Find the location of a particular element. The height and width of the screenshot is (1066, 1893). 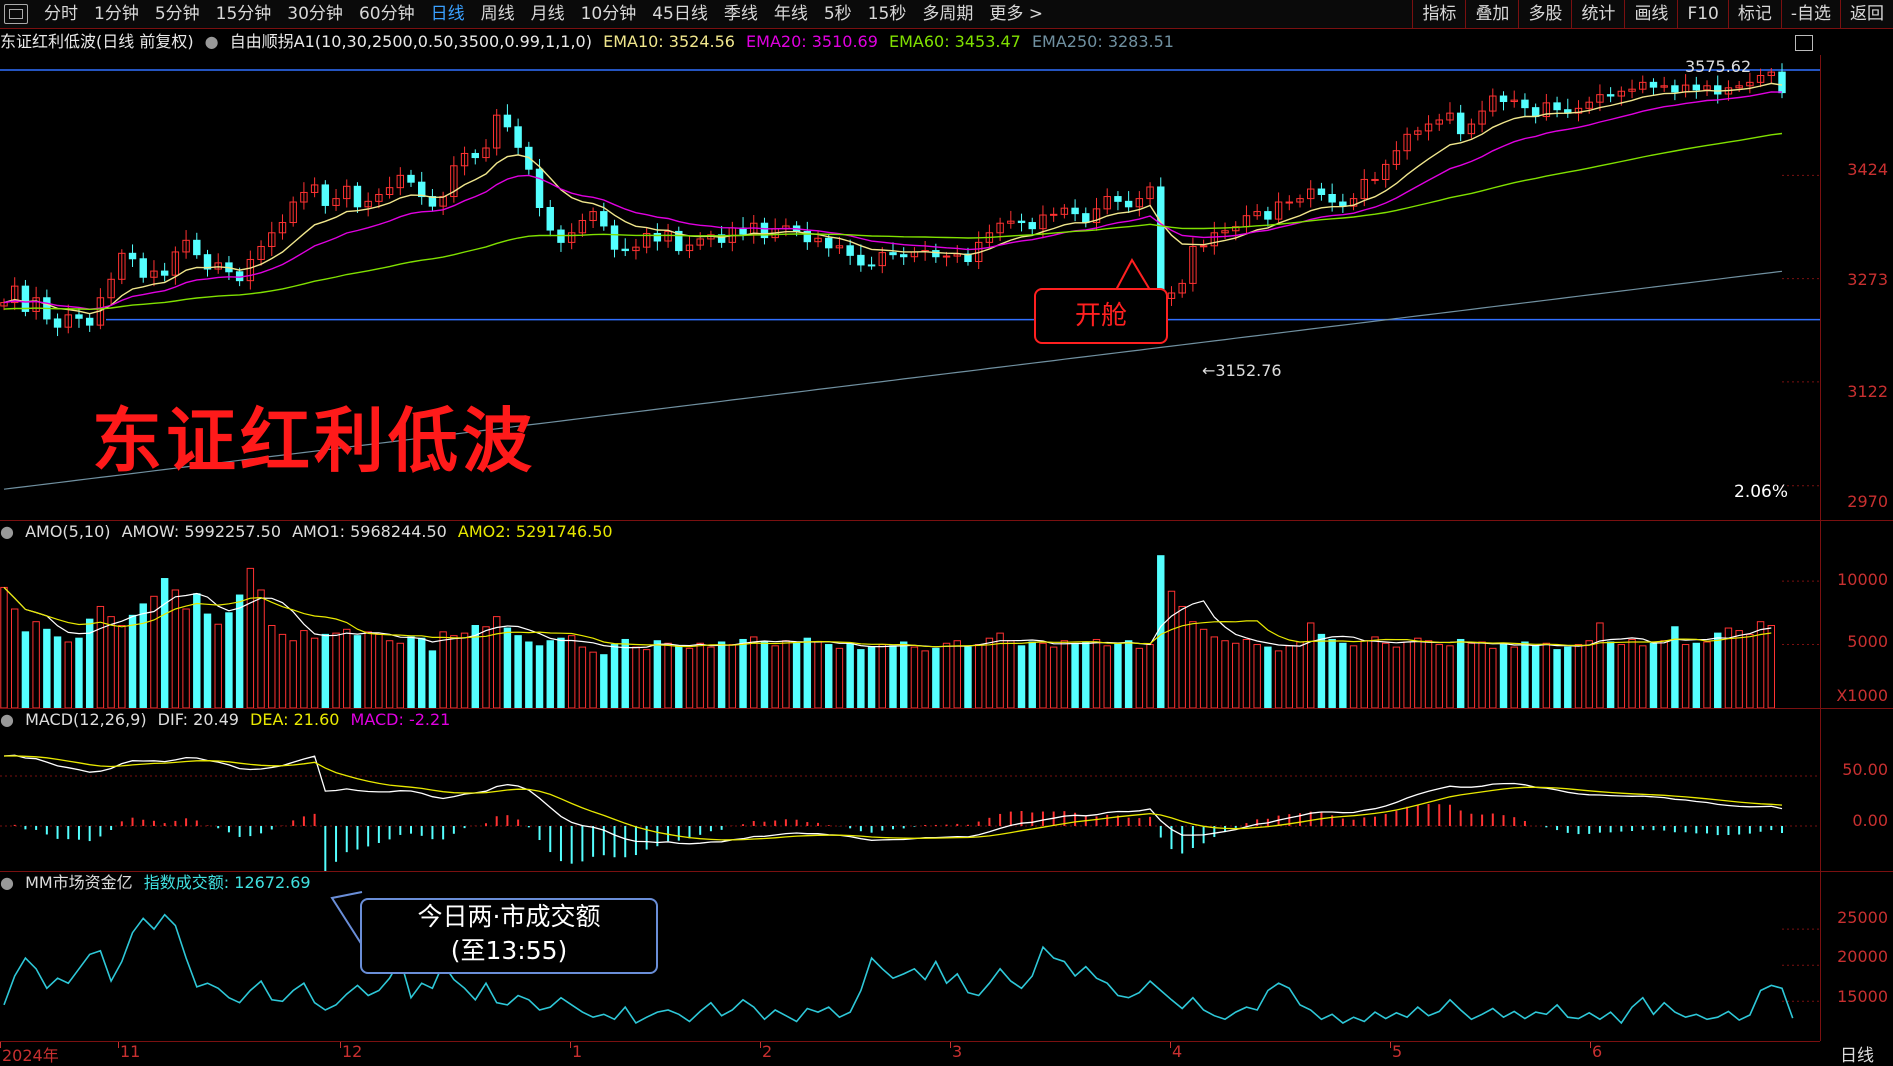

date-tick: 1 is located at coordinates (577, 1051).